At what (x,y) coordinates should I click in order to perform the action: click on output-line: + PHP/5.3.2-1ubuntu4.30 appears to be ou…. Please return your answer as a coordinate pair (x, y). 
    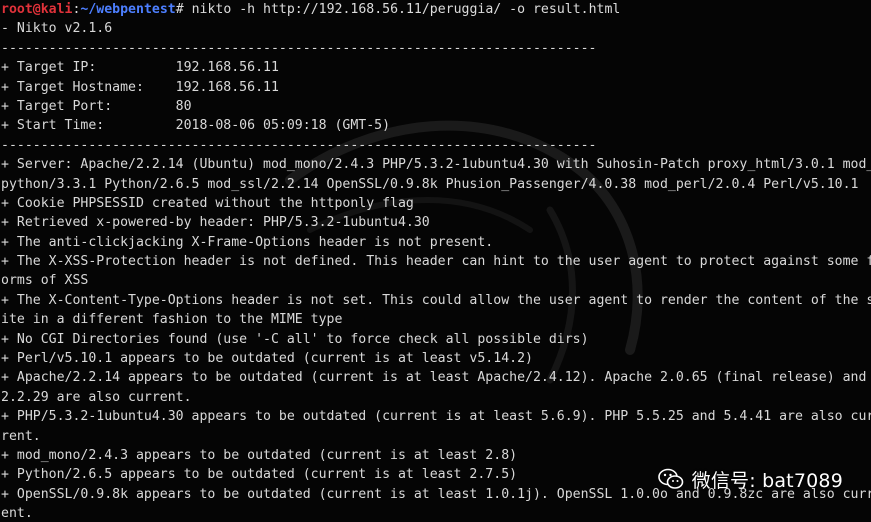
    Looking at the image, I should click on (436, 417).